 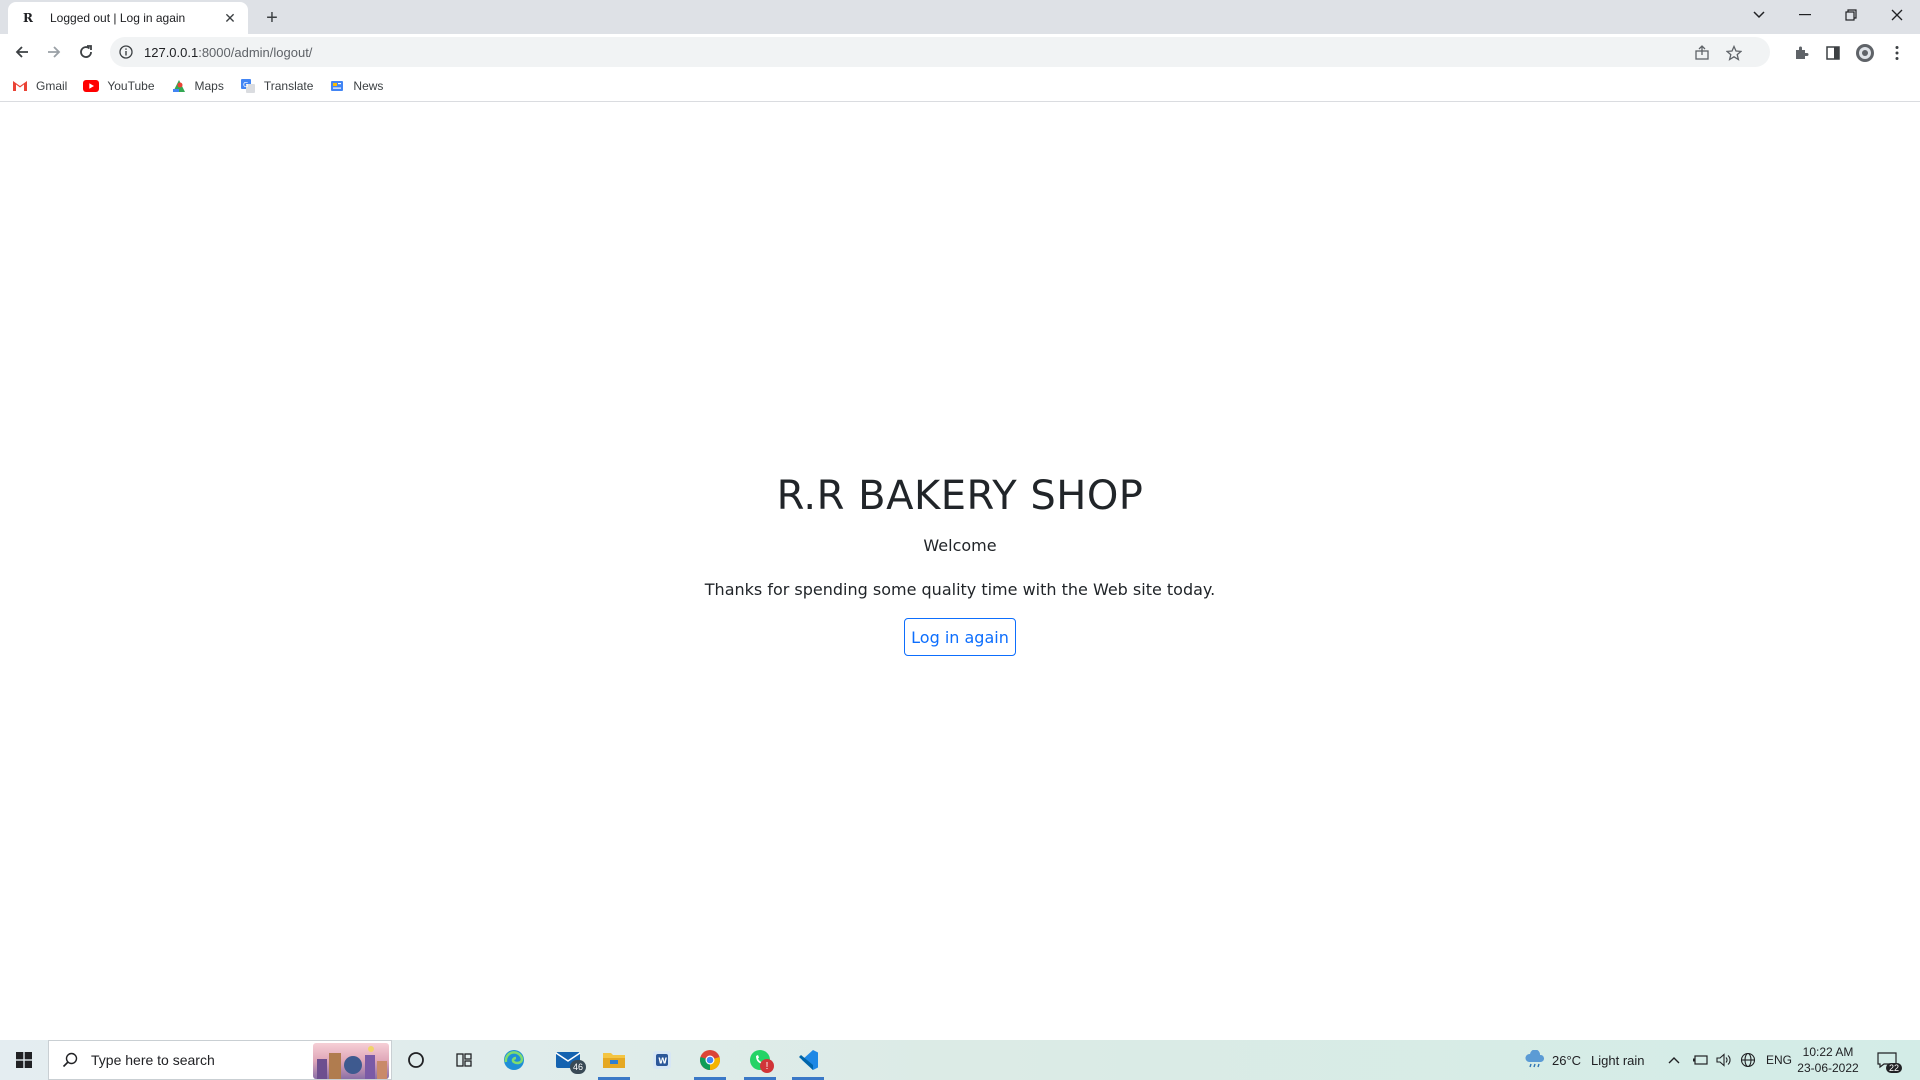 What do you see at coordinates (1700, 1060) in the screenshot?
I see `battery-icon` at bounding box center [1700, 1060].